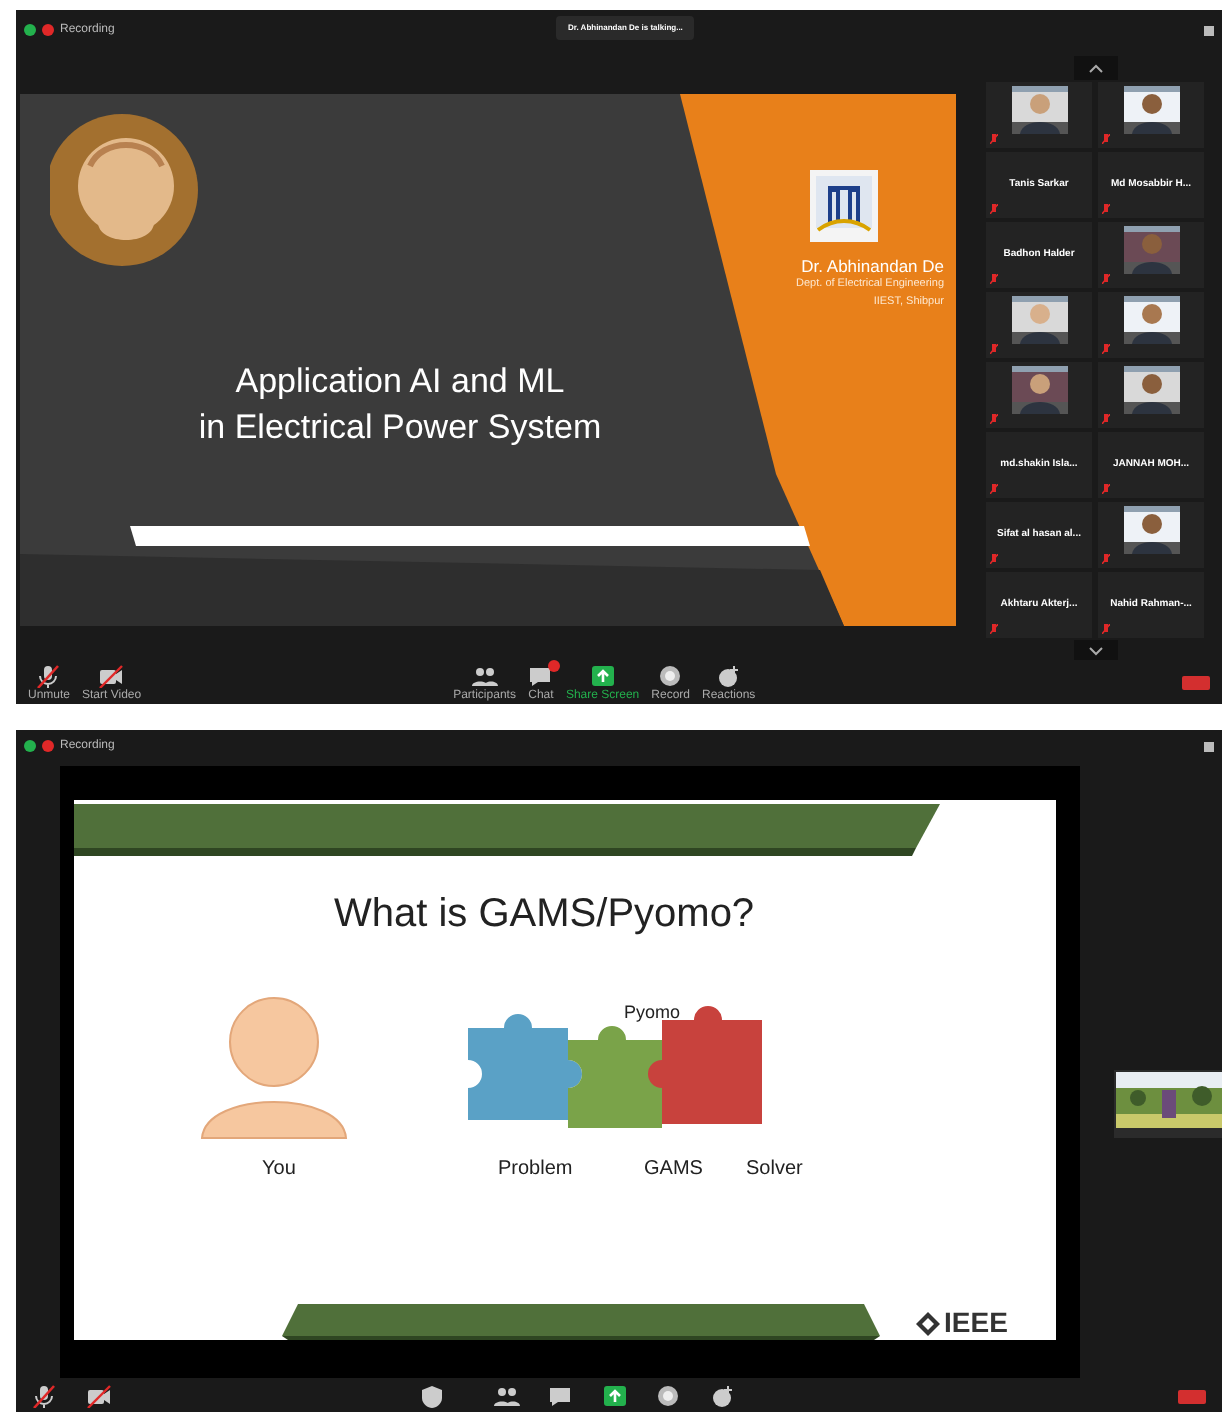  I want to click on puzzle-label: GAMS, so click(673, 1170).